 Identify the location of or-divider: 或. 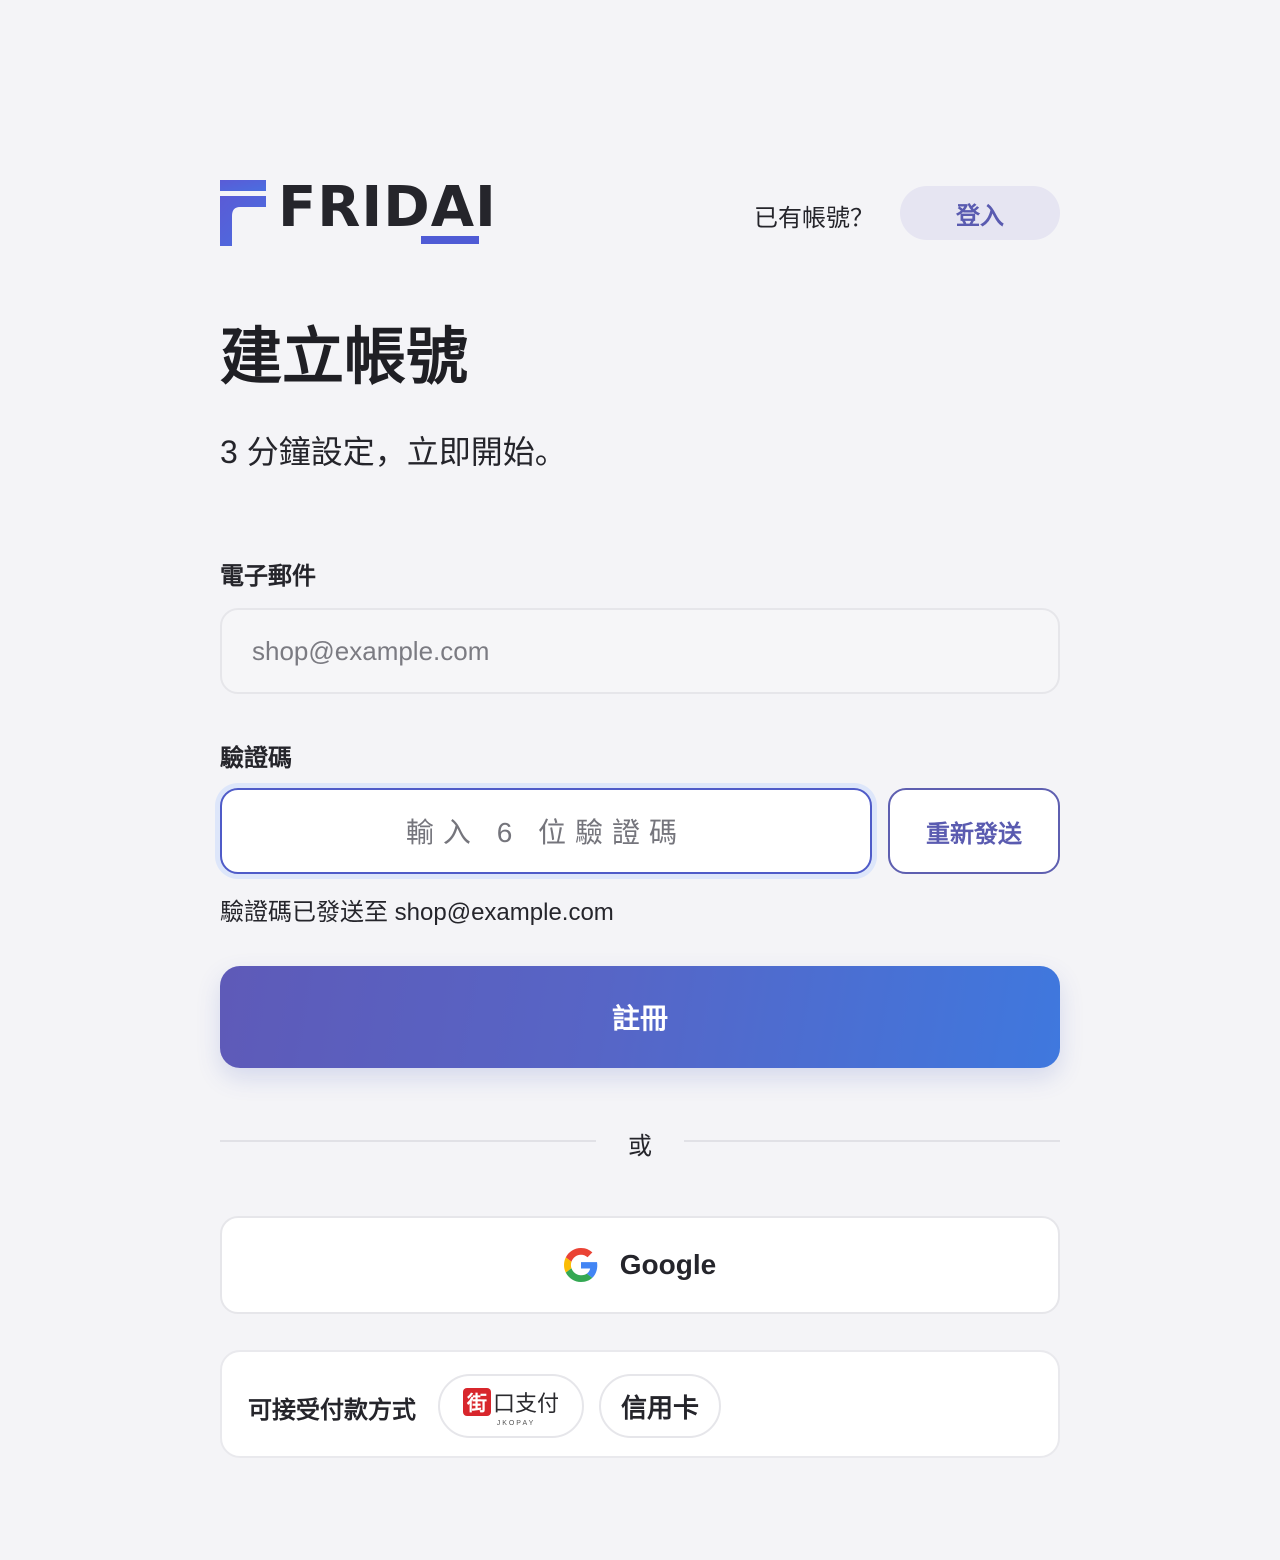
(640, 1142).